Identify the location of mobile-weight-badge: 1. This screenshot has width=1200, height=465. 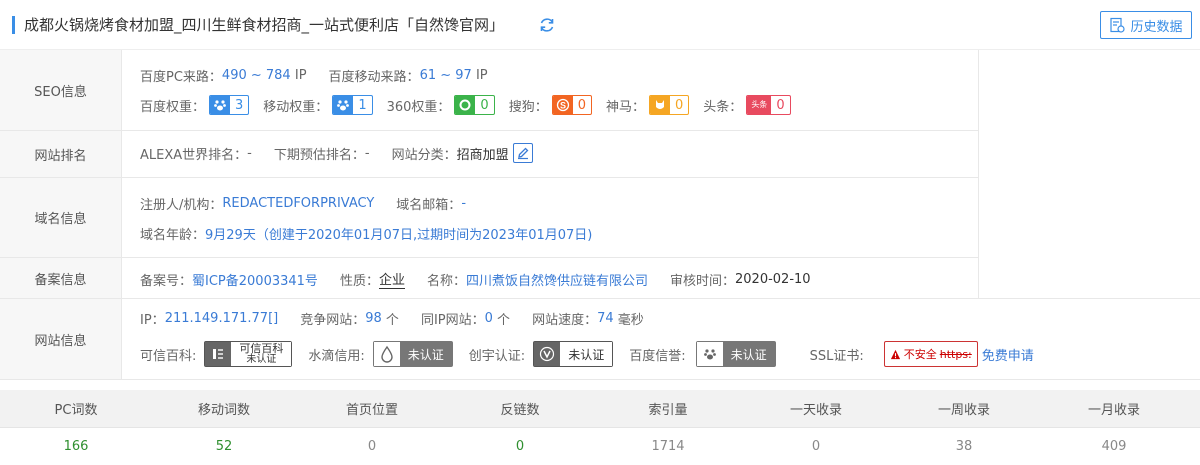
(352, 105).